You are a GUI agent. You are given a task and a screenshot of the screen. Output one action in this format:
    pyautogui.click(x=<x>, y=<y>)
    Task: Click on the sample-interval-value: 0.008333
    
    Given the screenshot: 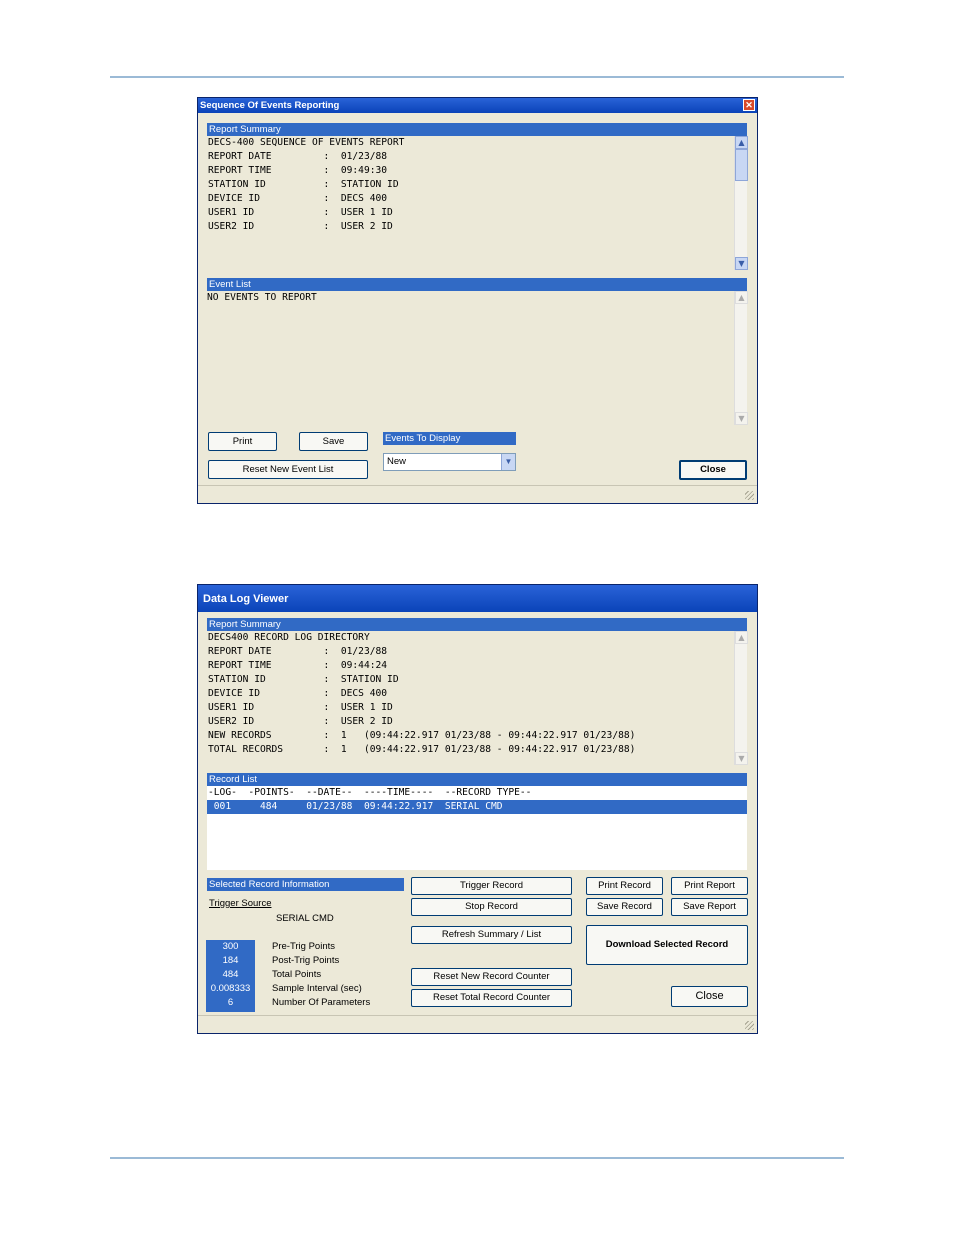 What is the action you would take?
    pyautogui.click(x=230, y=989)
    